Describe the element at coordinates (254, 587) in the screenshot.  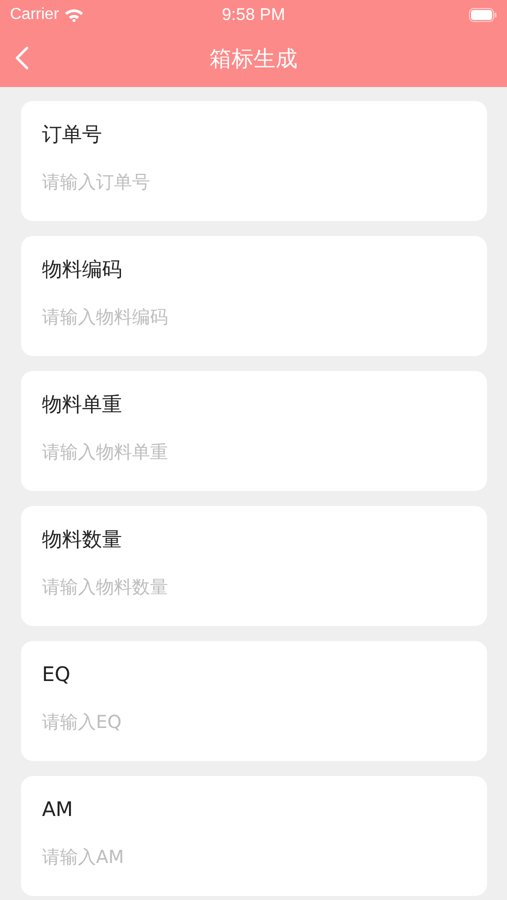
I see `input-field: 请输入物料数量` at that location.